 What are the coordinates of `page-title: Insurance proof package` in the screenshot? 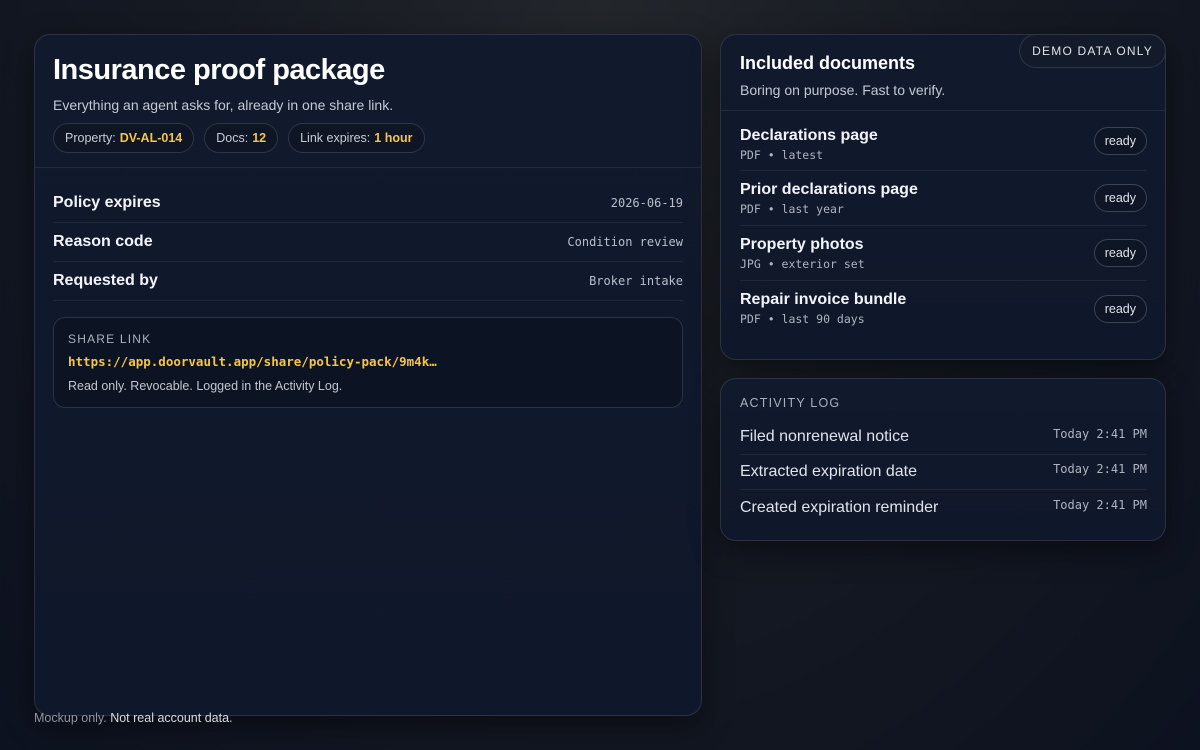 It's located at (219, 70).